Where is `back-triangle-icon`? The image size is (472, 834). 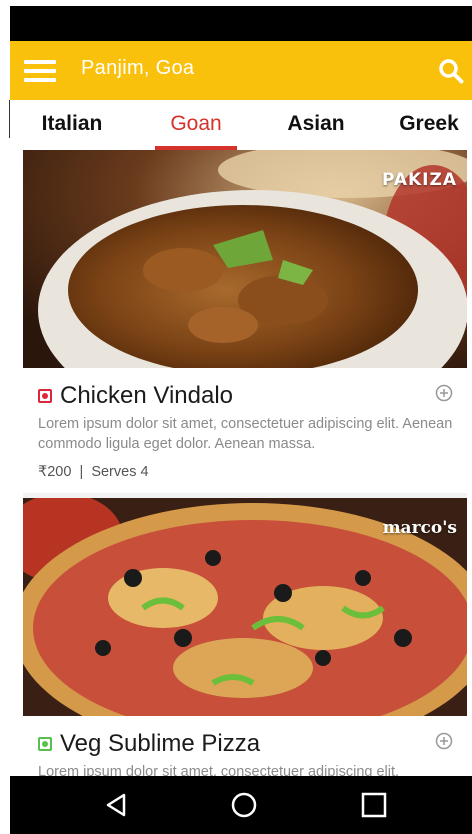 back-triangle-icon is located at coordinates (117, 805).